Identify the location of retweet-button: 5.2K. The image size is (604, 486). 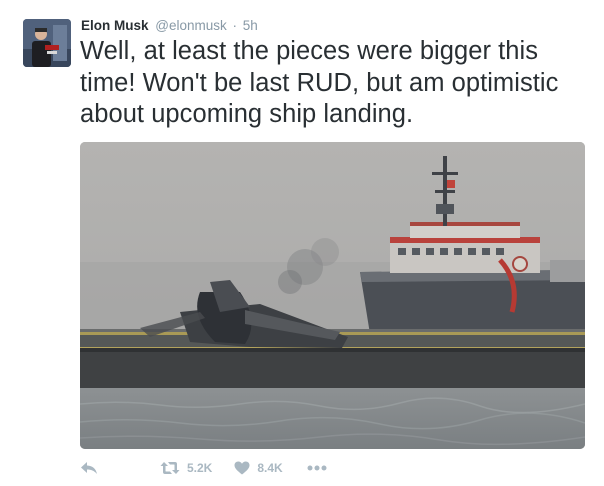
(186, 468).